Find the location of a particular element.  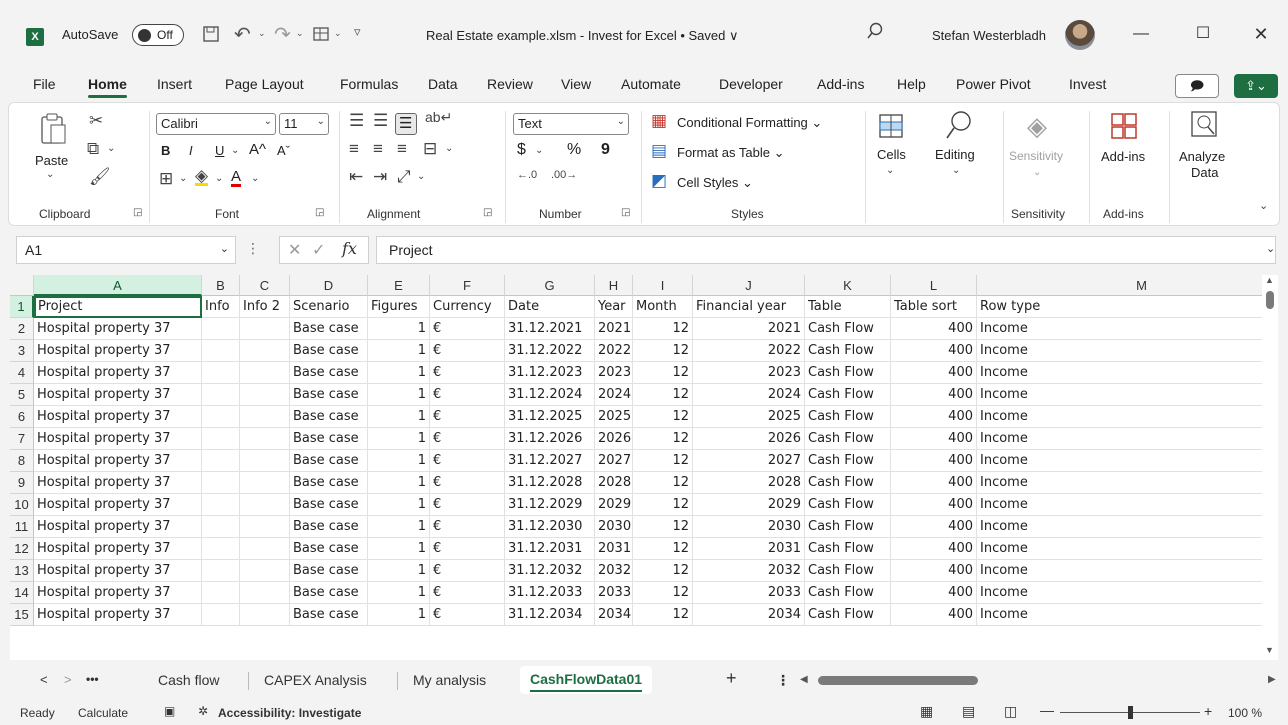

sheet-tab-cashflowdata01: CashFlowData01 is located at coordinates (586, 680).